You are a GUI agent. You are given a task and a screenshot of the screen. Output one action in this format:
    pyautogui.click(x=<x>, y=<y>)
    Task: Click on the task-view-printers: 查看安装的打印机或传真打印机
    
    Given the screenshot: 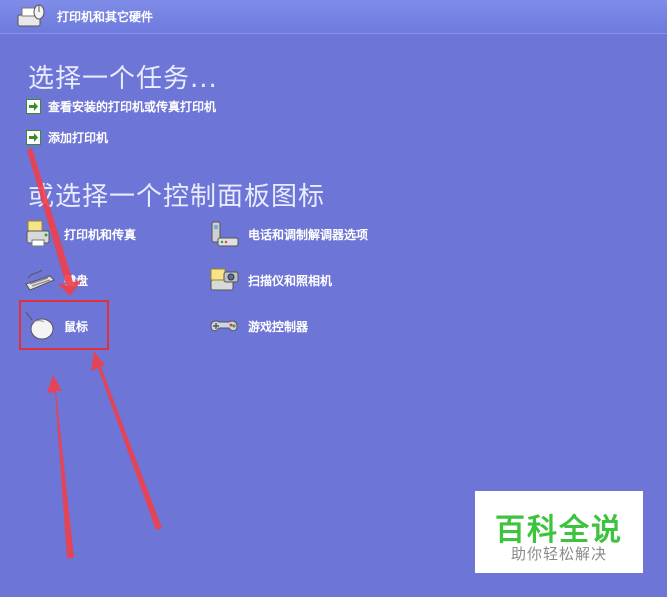 What is the action you would take?
    pyautogui.click(x=121, y=106)
    